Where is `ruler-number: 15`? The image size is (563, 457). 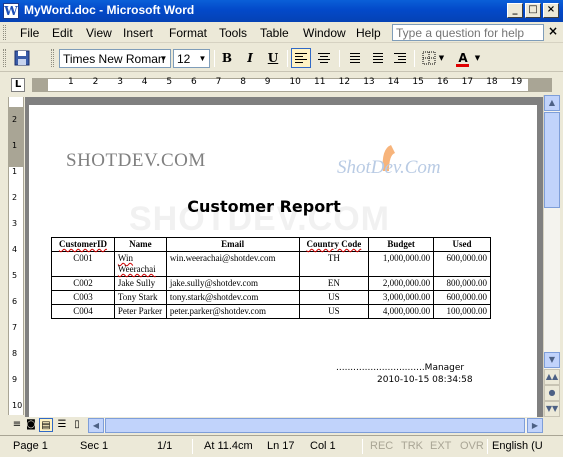 ruler-number: 15 is located at coordinates (418, 82).